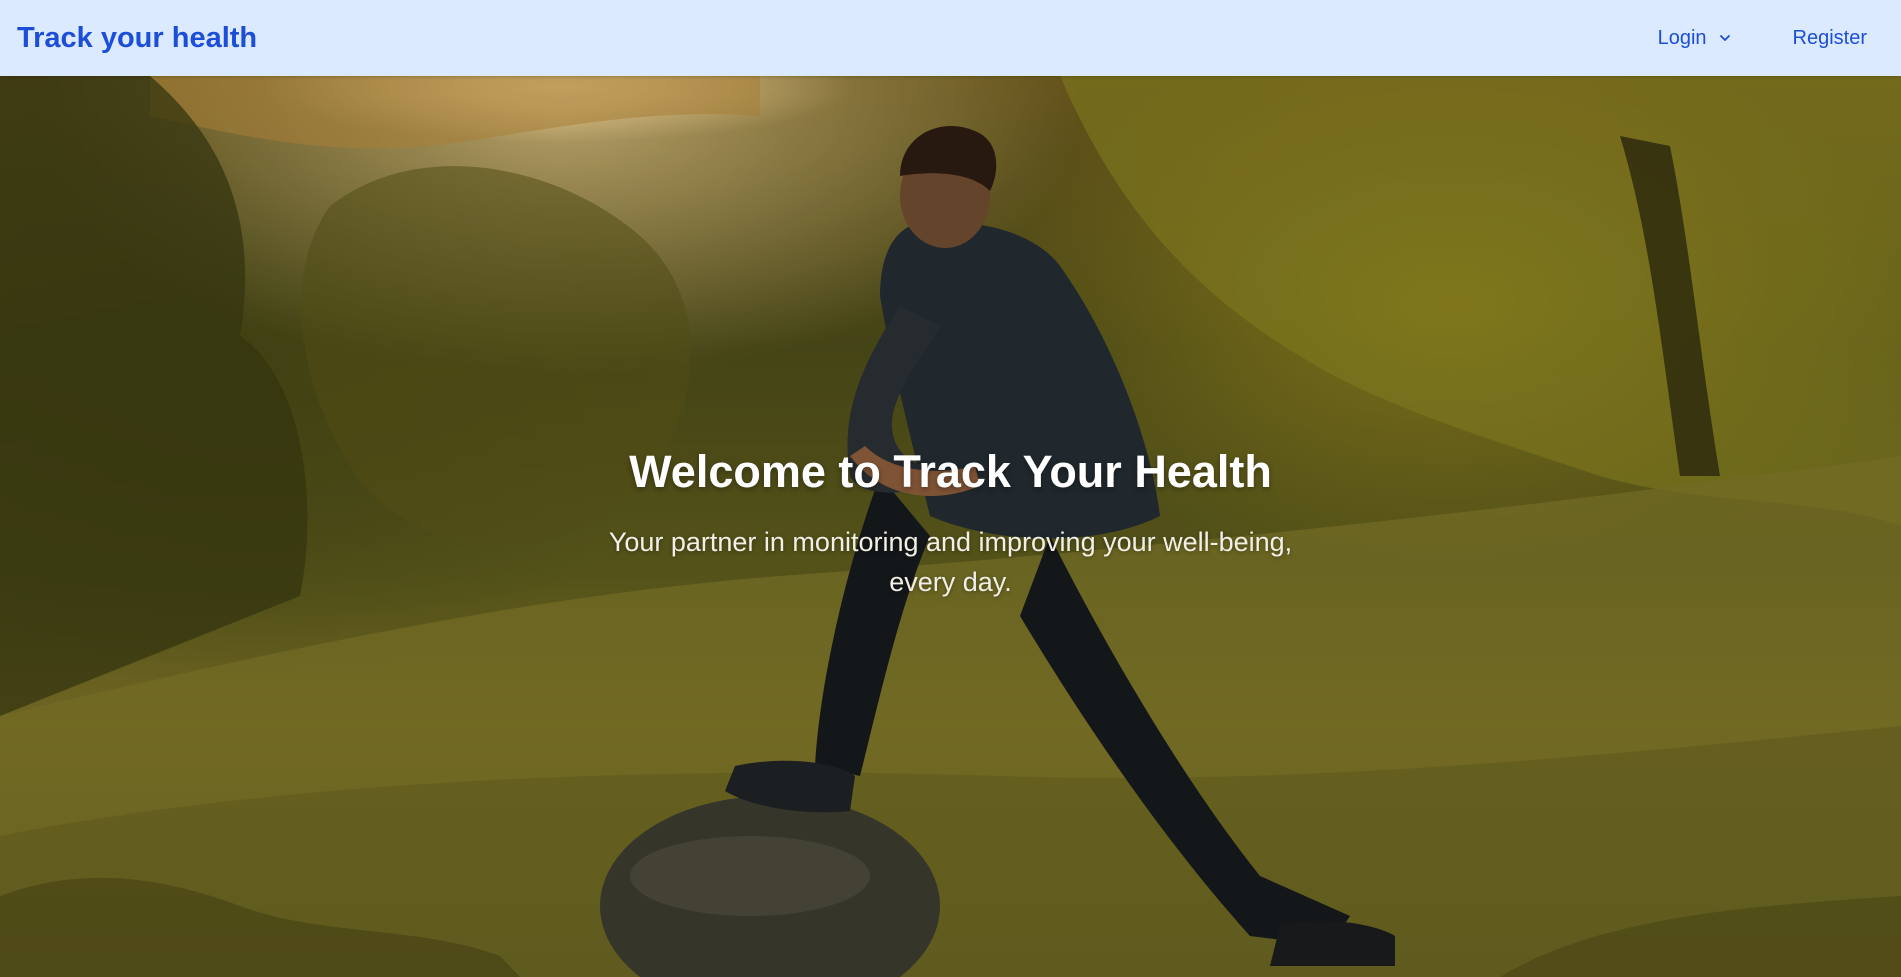 This screenshot has width=1901, height=977. I want to click on nav-links: Login Register, so click(1762, 38).